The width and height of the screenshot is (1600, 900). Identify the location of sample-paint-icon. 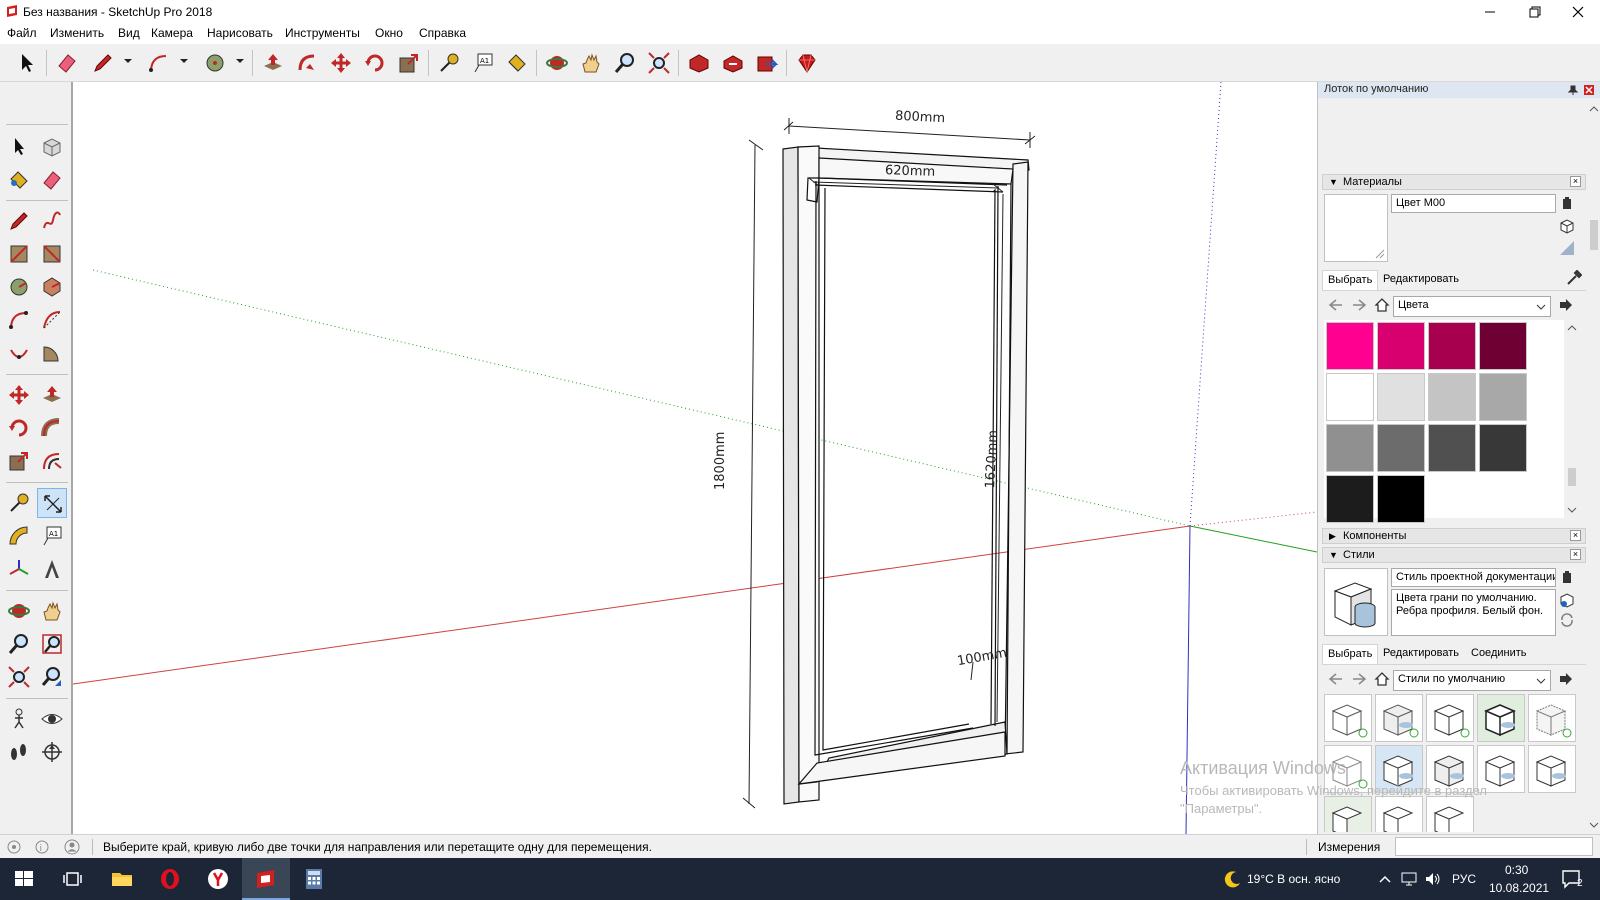
(1567, 248).